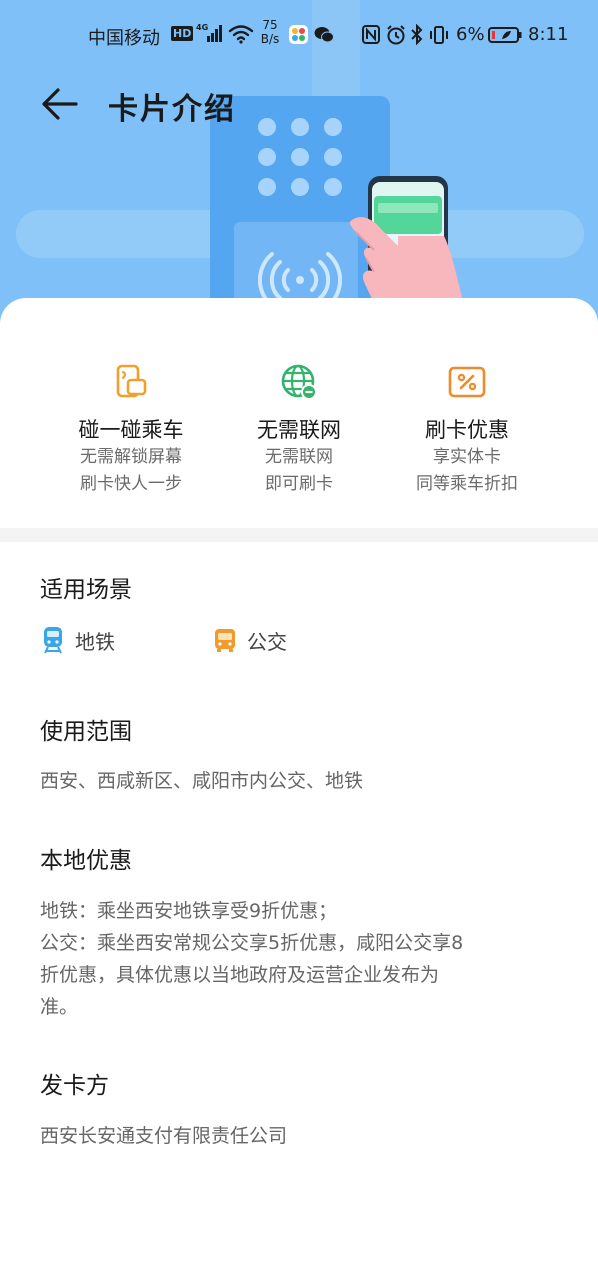 Image resolution: width=598 pixels, height=1280 pixels. What do you see at coordinates (74, 1086) in the screenshot?
I see `section-title-issuer: 发卡方` at bounding box center [74, 1086].